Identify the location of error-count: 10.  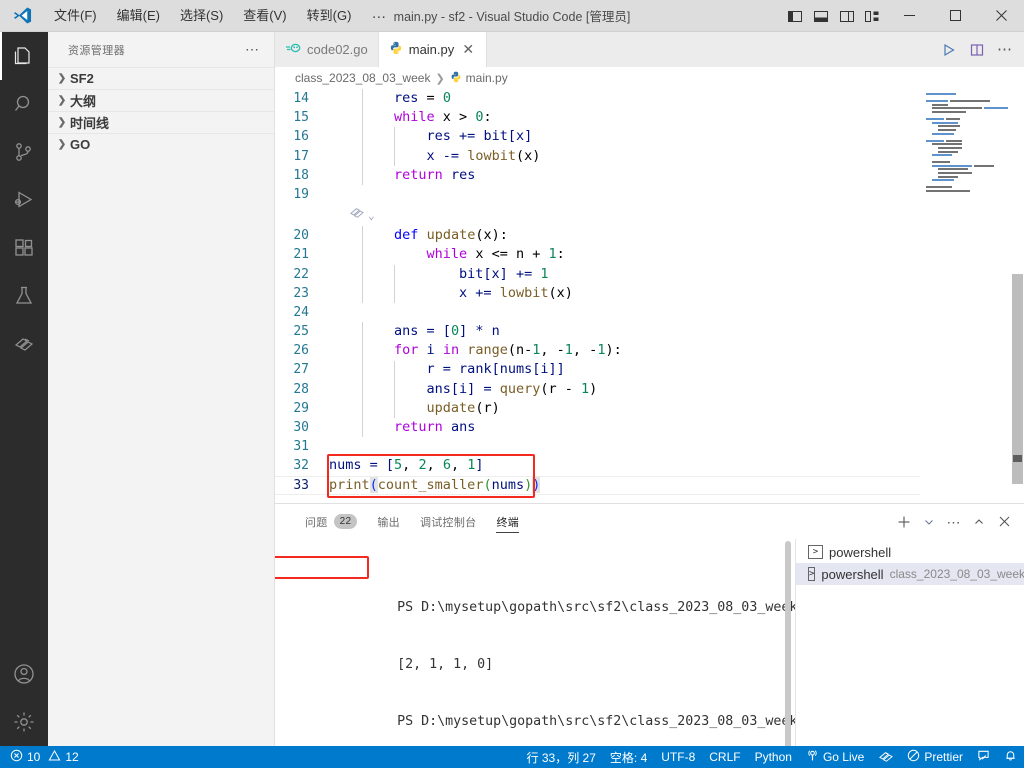
(34, 757).